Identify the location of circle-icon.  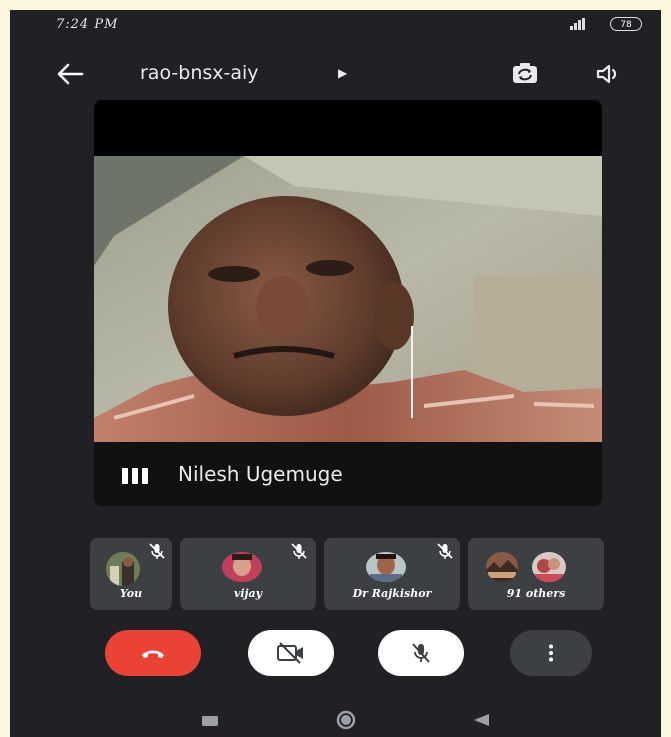
(346, 722).